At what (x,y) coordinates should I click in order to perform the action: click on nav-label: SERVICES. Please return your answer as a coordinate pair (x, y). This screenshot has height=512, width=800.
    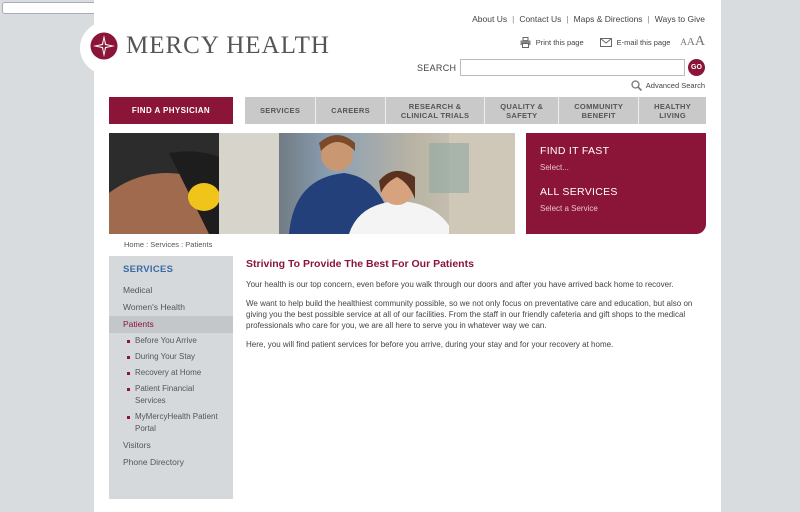
    Looking at the image, I should click on (280, 110).